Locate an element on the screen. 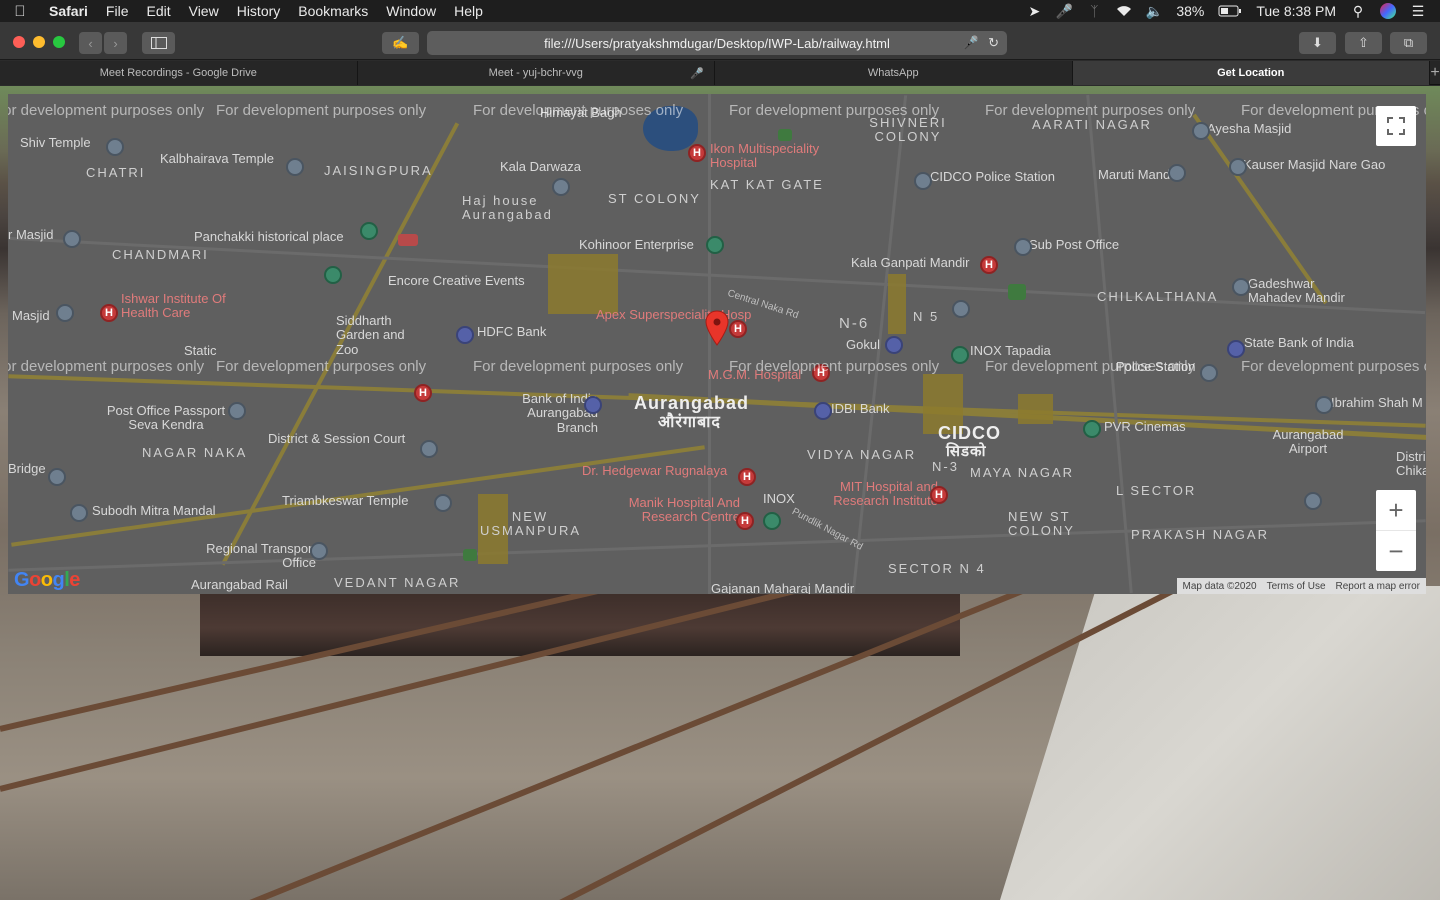 The height and width of the screenshot is (900, 1440). bluetooth-icon: ᛉ is located at coordinates (1094, 11).